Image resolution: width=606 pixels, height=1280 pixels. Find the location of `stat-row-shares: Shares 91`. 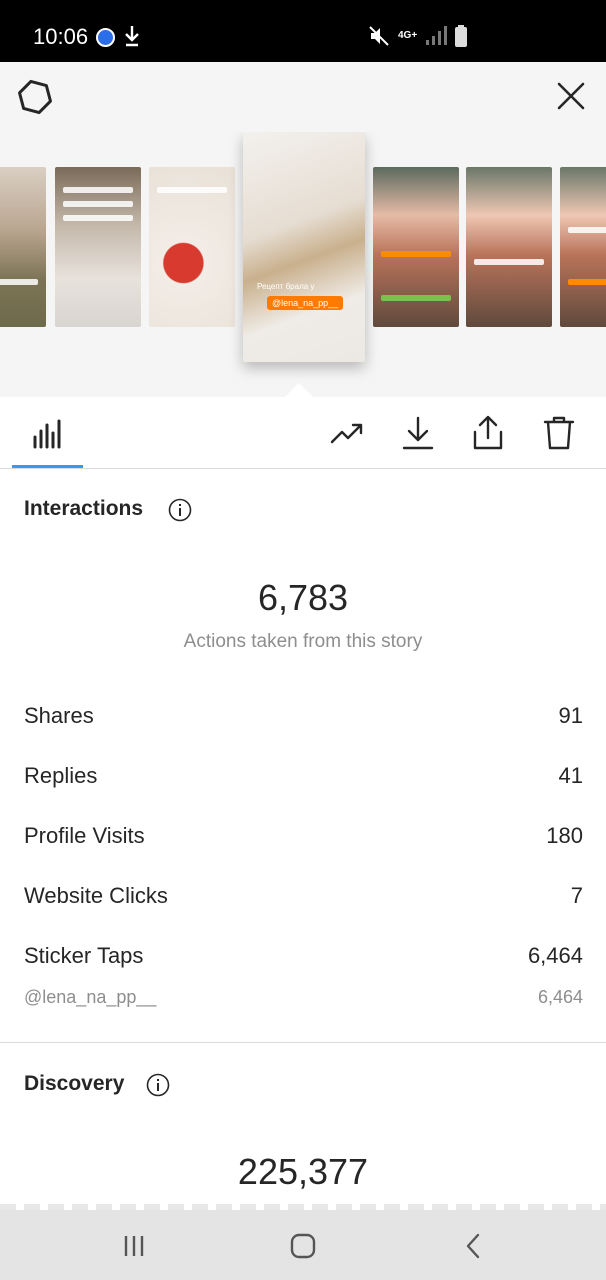

stat-row-shares: Shares 91 is located at coordinates (303, 718).